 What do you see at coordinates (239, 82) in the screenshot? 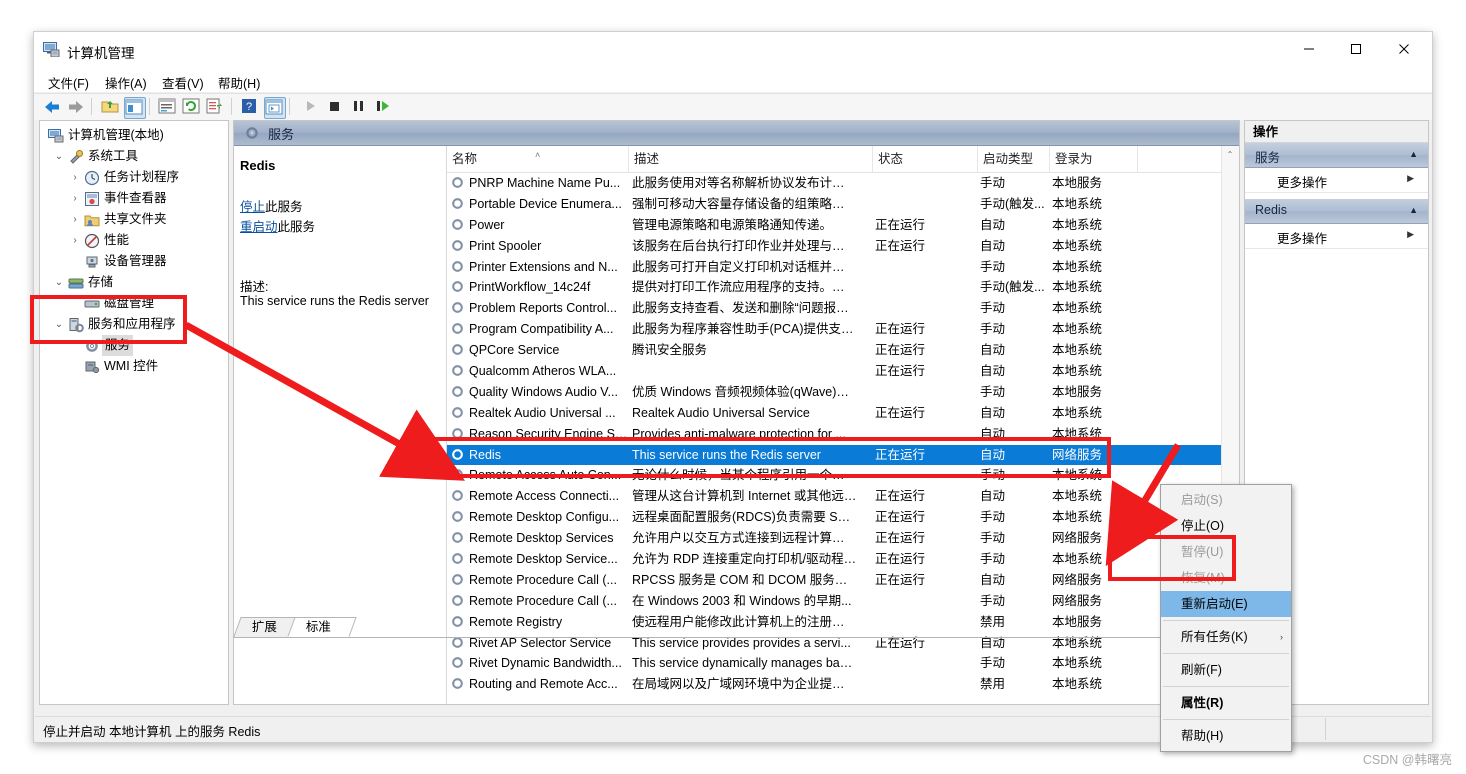
I see `menu-help: 帮助(H)` at bounding box center [239, 82].